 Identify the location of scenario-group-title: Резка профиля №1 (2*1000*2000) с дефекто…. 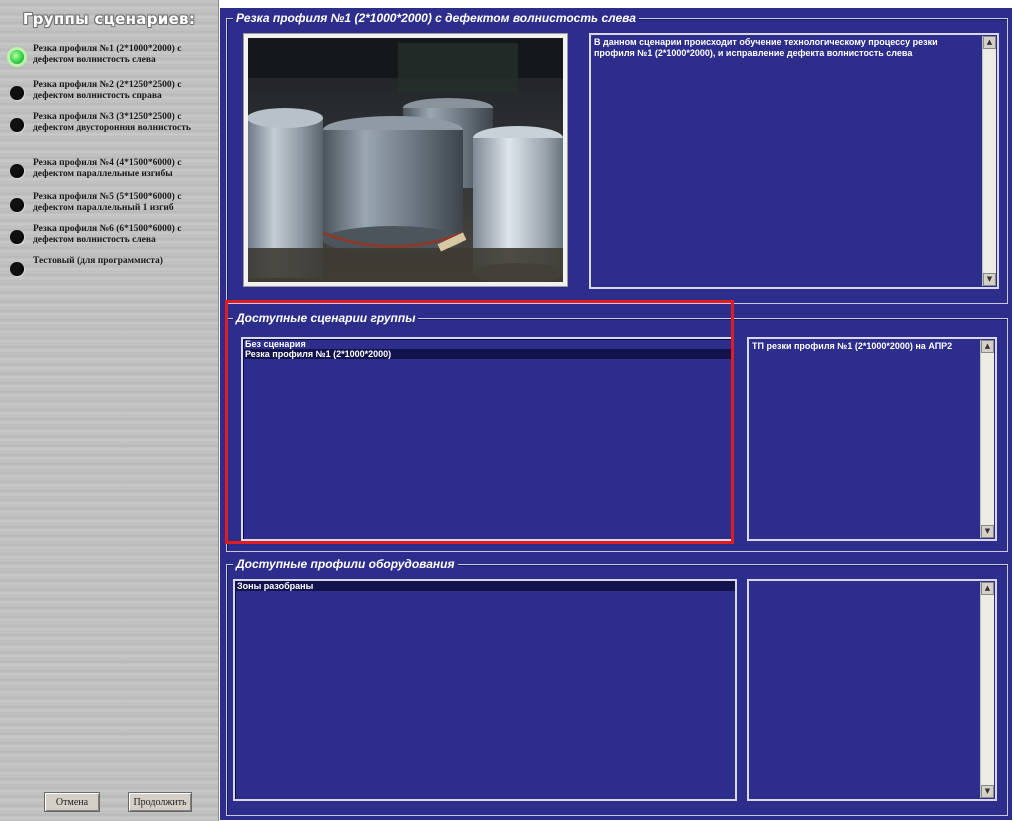
(436, 18).